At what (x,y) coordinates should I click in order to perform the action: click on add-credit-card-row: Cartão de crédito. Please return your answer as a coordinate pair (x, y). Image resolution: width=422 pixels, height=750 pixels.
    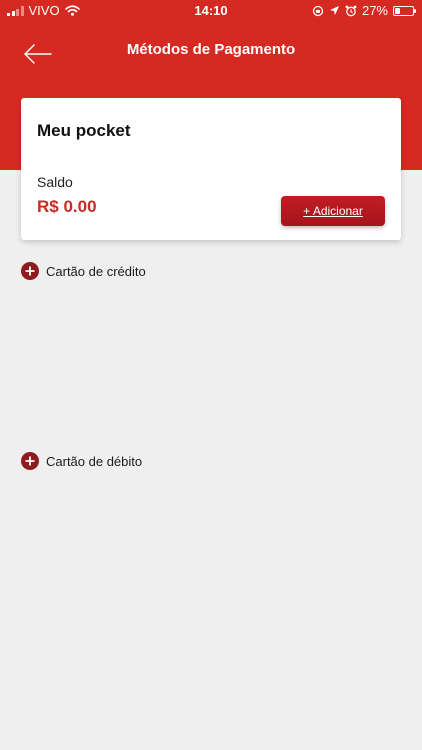
    Looking at the image, I should click on (83, 271).